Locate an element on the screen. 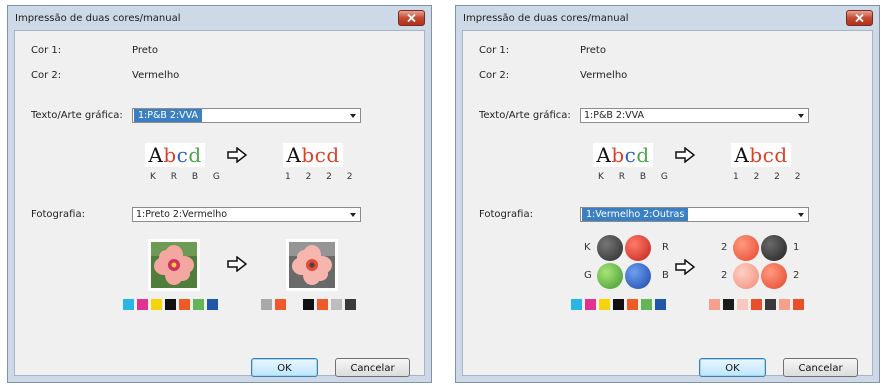 This screenshot has height=385, width=887. codes-after: 1 2 2 2 is located at coordinates (770, 177).